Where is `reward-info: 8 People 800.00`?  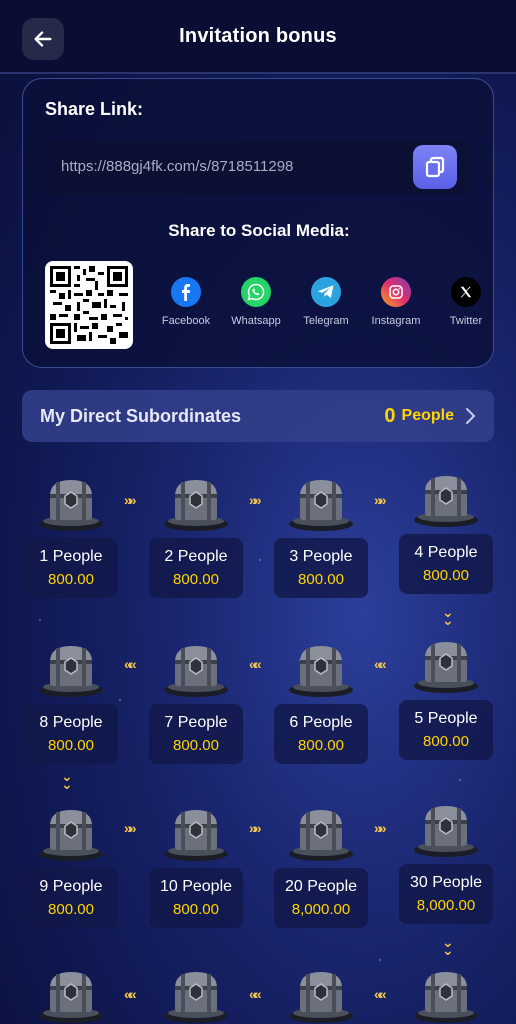
reward-info: 8 People 800.00 is located at coordinates (71, 734).